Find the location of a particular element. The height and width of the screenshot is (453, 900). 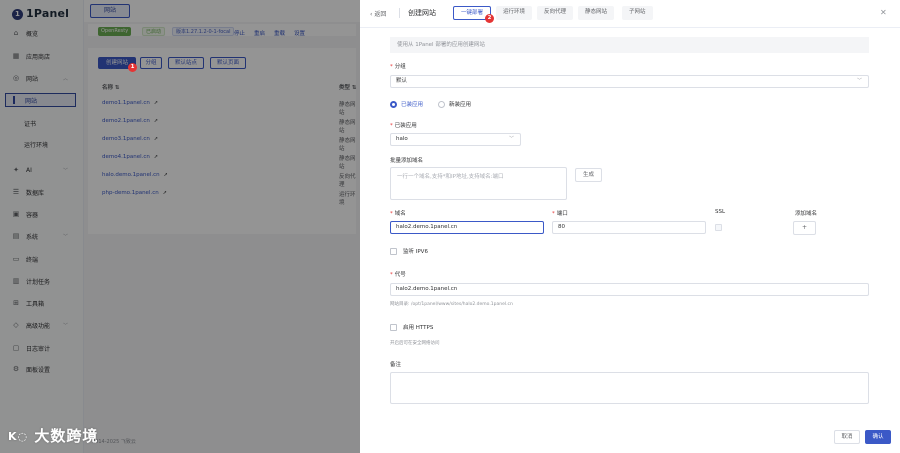

drawer-header: ‹ 返回 创建网站 一键部署 运行环境 反向代理 静态网站 子网站 ✕ is located at coordinates (630, 14).